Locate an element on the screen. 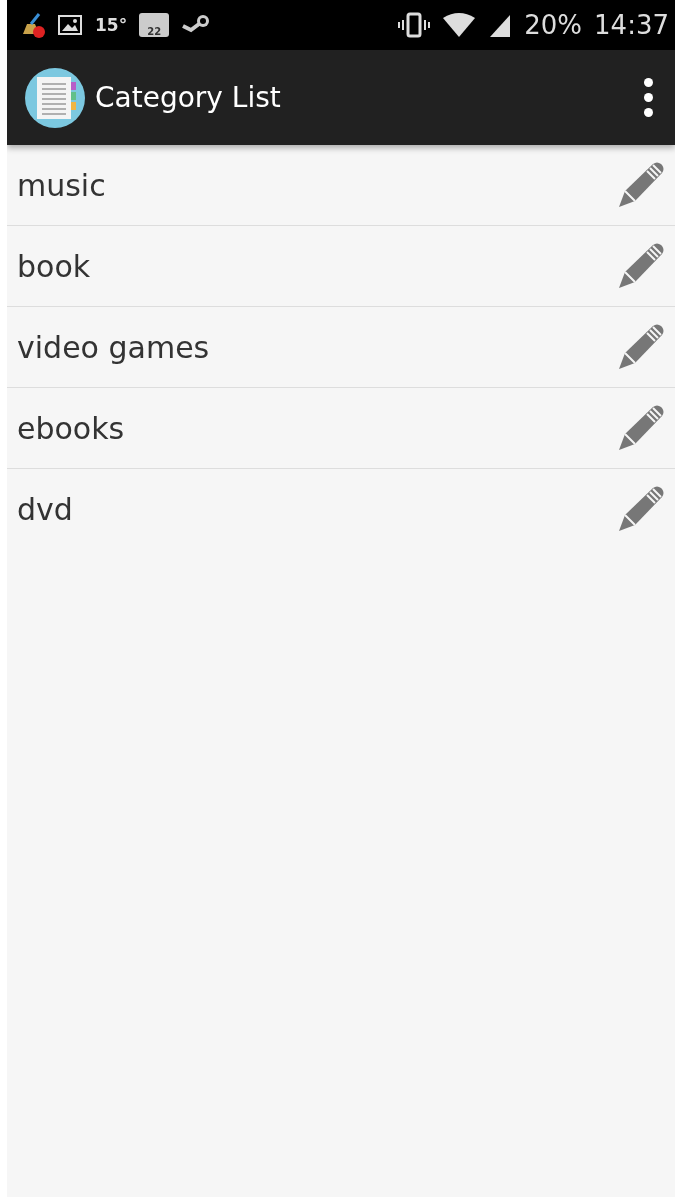  notebook-icon is located at coordinates (55, 97).